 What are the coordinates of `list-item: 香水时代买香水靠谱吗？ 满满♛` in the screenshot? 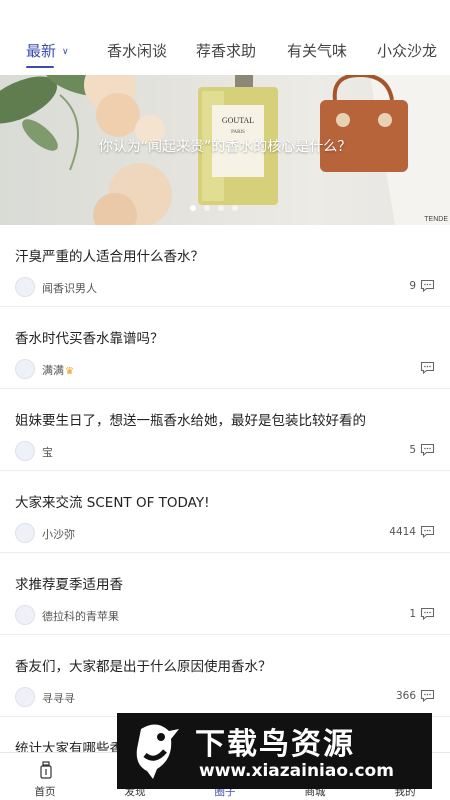 It's located at (225, 348).